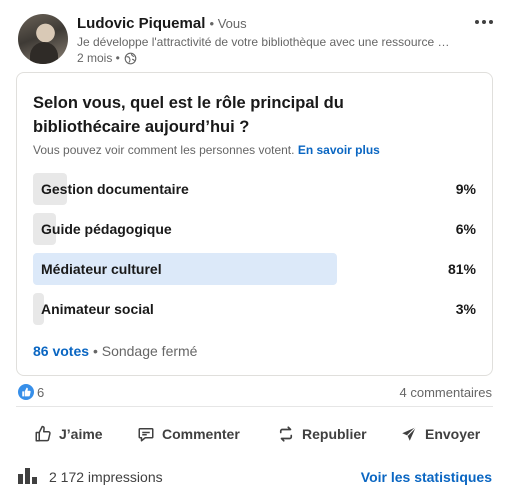 The image size is (508, 497). Describe the element at coordinates (339, 150) in the screenshot. I see `learn-more-link: En savoir plus` at that location.